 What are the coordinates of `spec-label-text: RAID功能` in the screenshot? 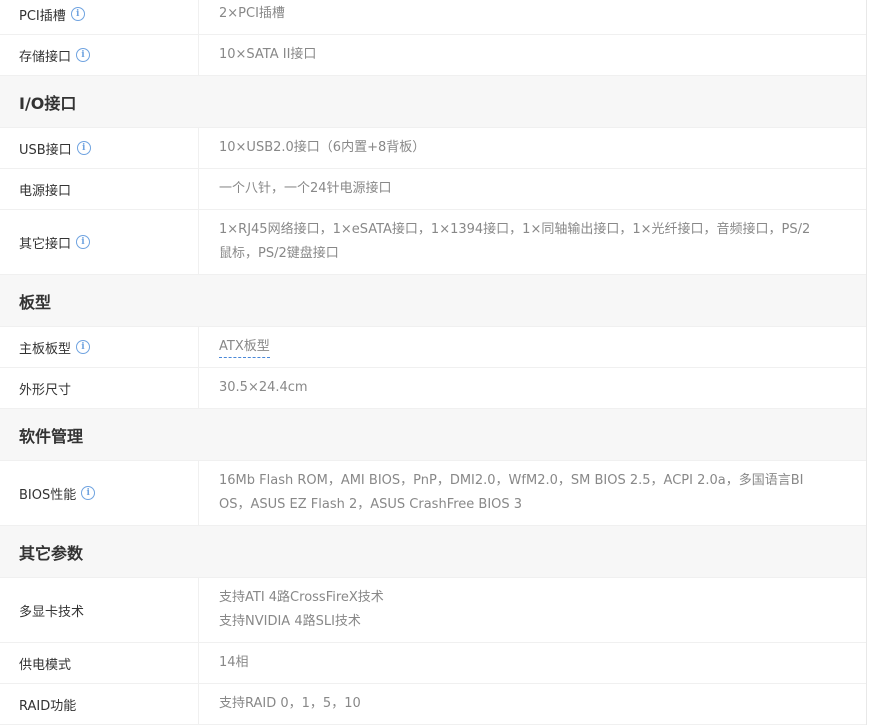 It's located at (48, 706).